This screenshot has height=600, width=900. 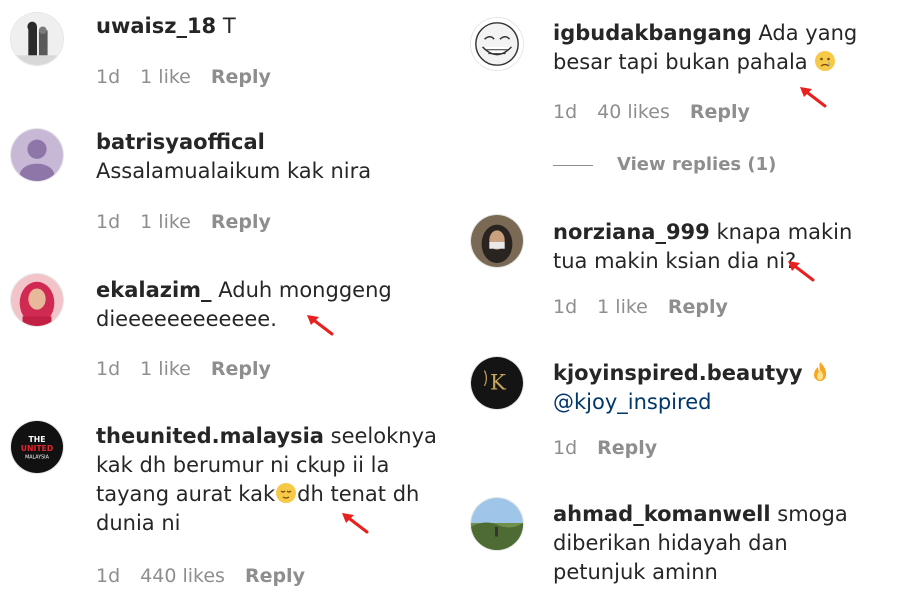 I want to click on avatar-ekalazim, so click(x=37, y=300).